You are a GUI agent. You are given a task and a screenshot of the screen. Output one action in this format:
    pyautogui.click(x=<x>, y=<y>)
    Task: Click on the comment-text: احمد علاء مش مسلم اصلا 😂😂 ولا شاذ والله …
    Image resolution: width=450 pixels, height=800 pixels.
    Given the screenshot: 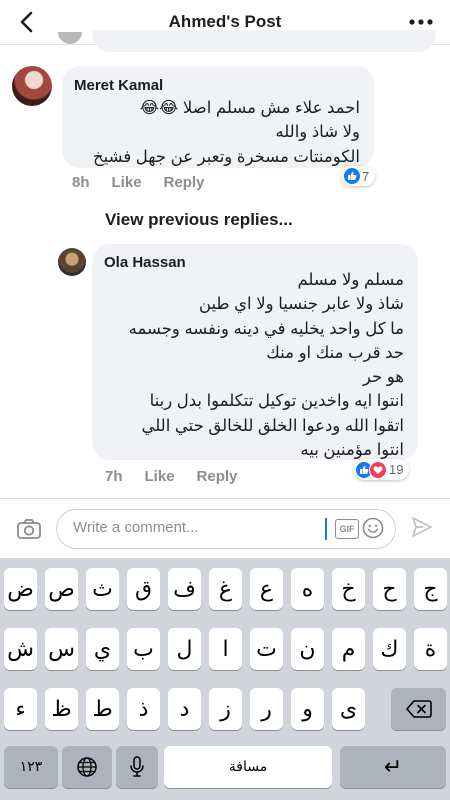 What is the action you would take?
    pyautogui.click(x=226, y=132)
    